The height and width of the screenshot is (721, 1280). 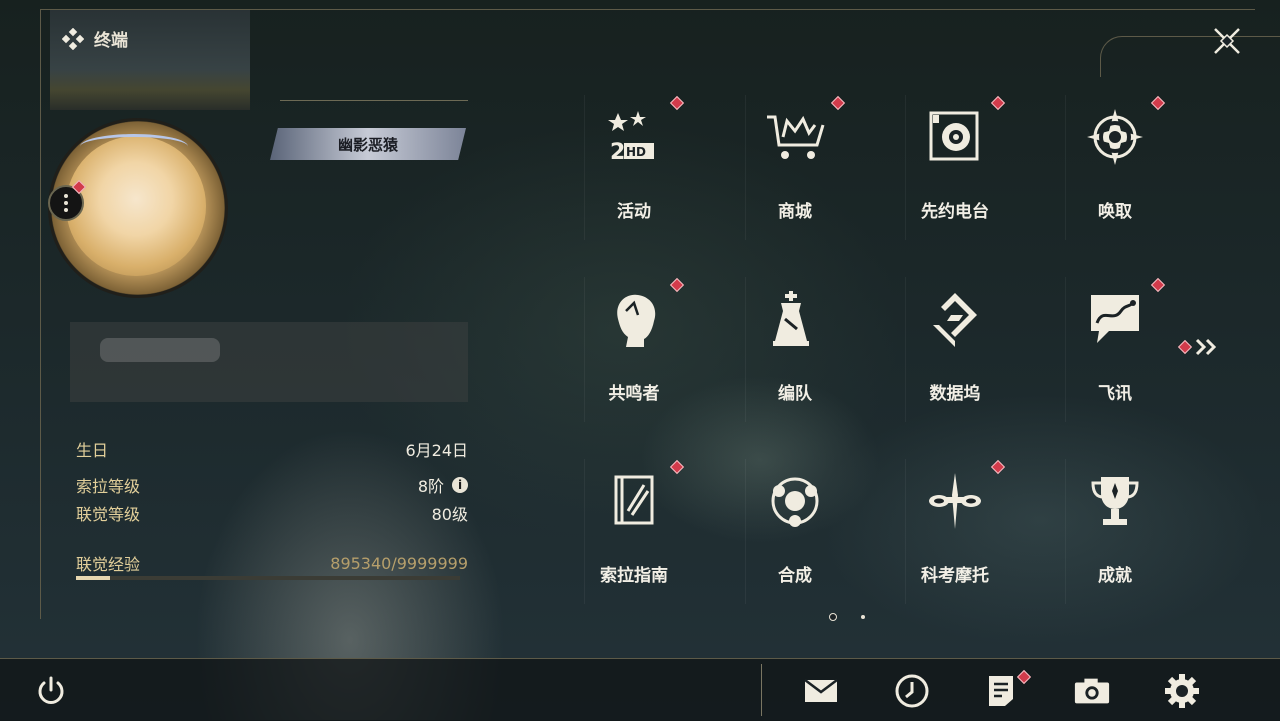 What do you see at coordinates (1001, 691) in the screenshot?
I see `notice-list-icon` at bounding box center [1001, 691].